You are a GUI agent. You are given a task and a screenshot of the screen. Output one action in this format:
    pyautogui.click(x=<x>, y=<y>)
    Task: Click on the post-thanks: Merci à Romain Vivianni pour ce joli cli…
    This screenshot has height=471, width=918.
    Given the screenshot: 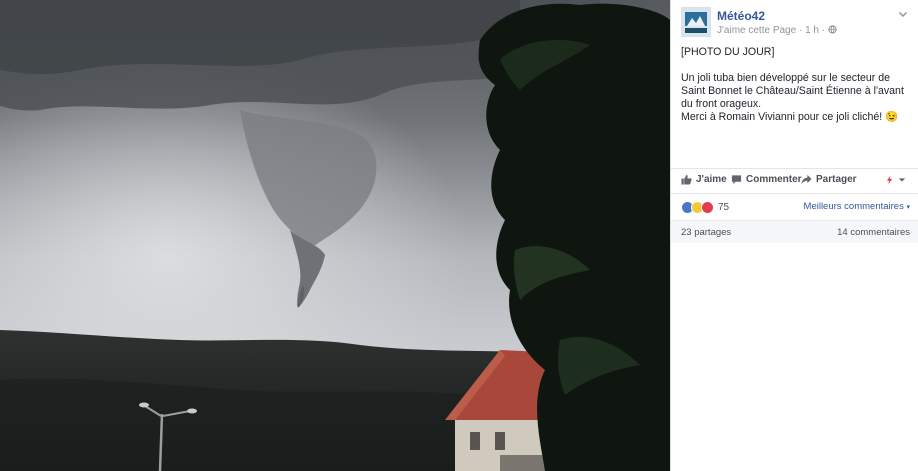 What is the action you would take?
    pyautogui.click(x=790, y=117)
    